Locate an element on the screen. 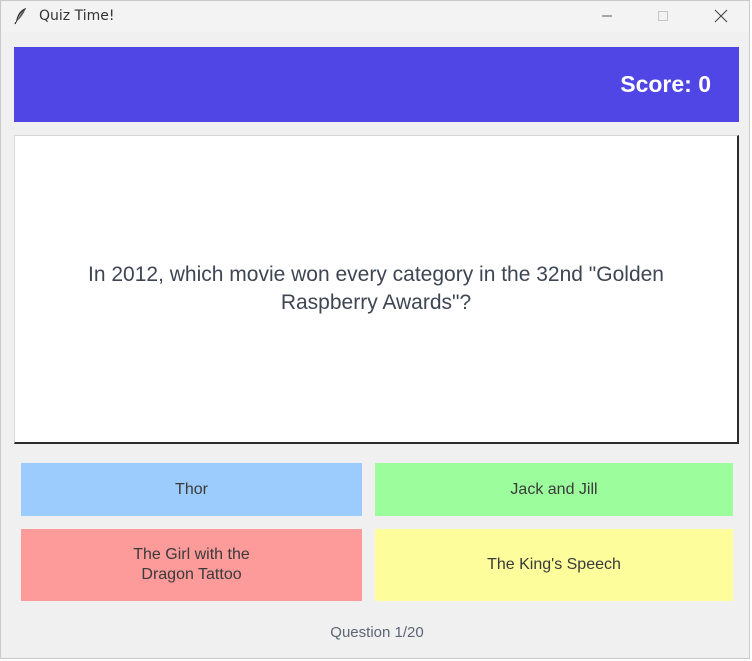 This screenshot has height=661, width=752. title-bar: Quiz Time! is located at coordinates (375, 16).